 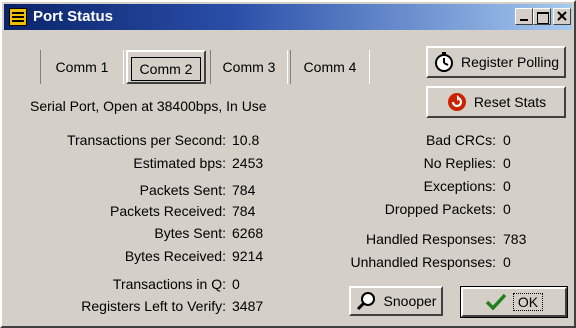 What do you see at coordinates (459, 163) in the screenshot?
I see `right-stat-label: No Replies:` at bounding box center [459, 163].